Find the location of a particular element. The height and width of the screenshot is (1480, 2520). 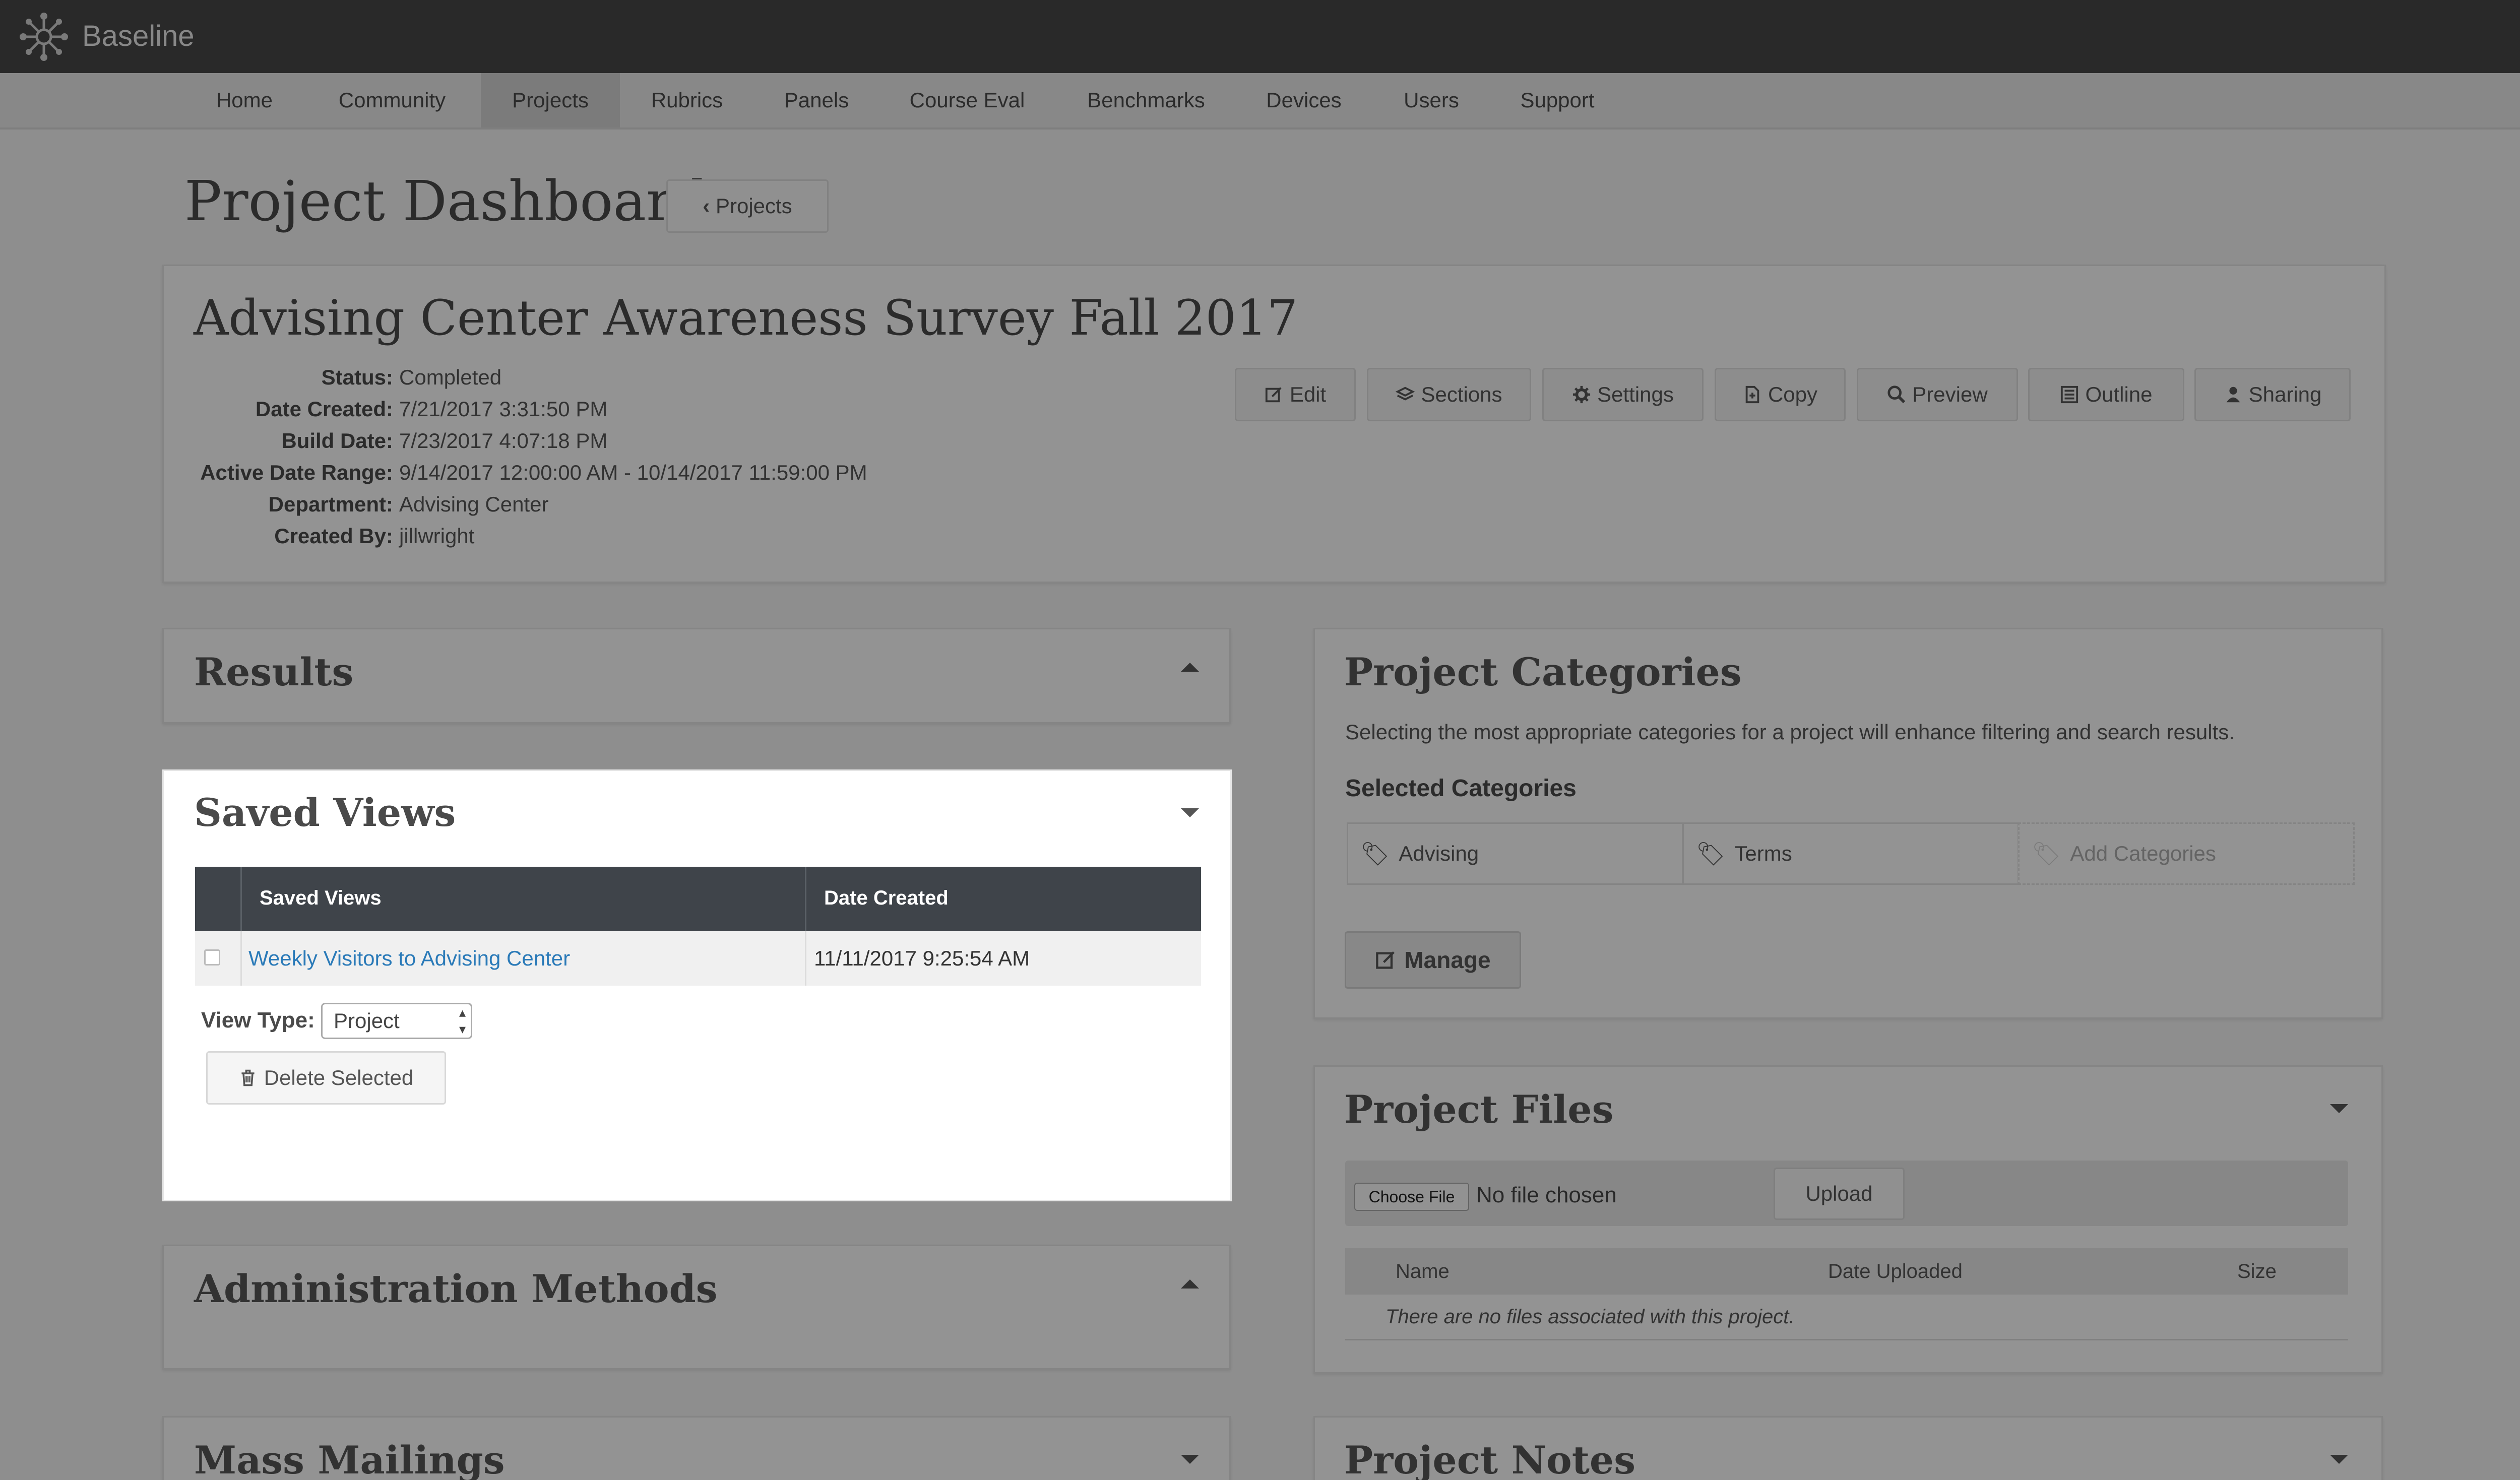

field-value: 7/21/2017 3:31:50 PM is located at coordinates (503, 409).